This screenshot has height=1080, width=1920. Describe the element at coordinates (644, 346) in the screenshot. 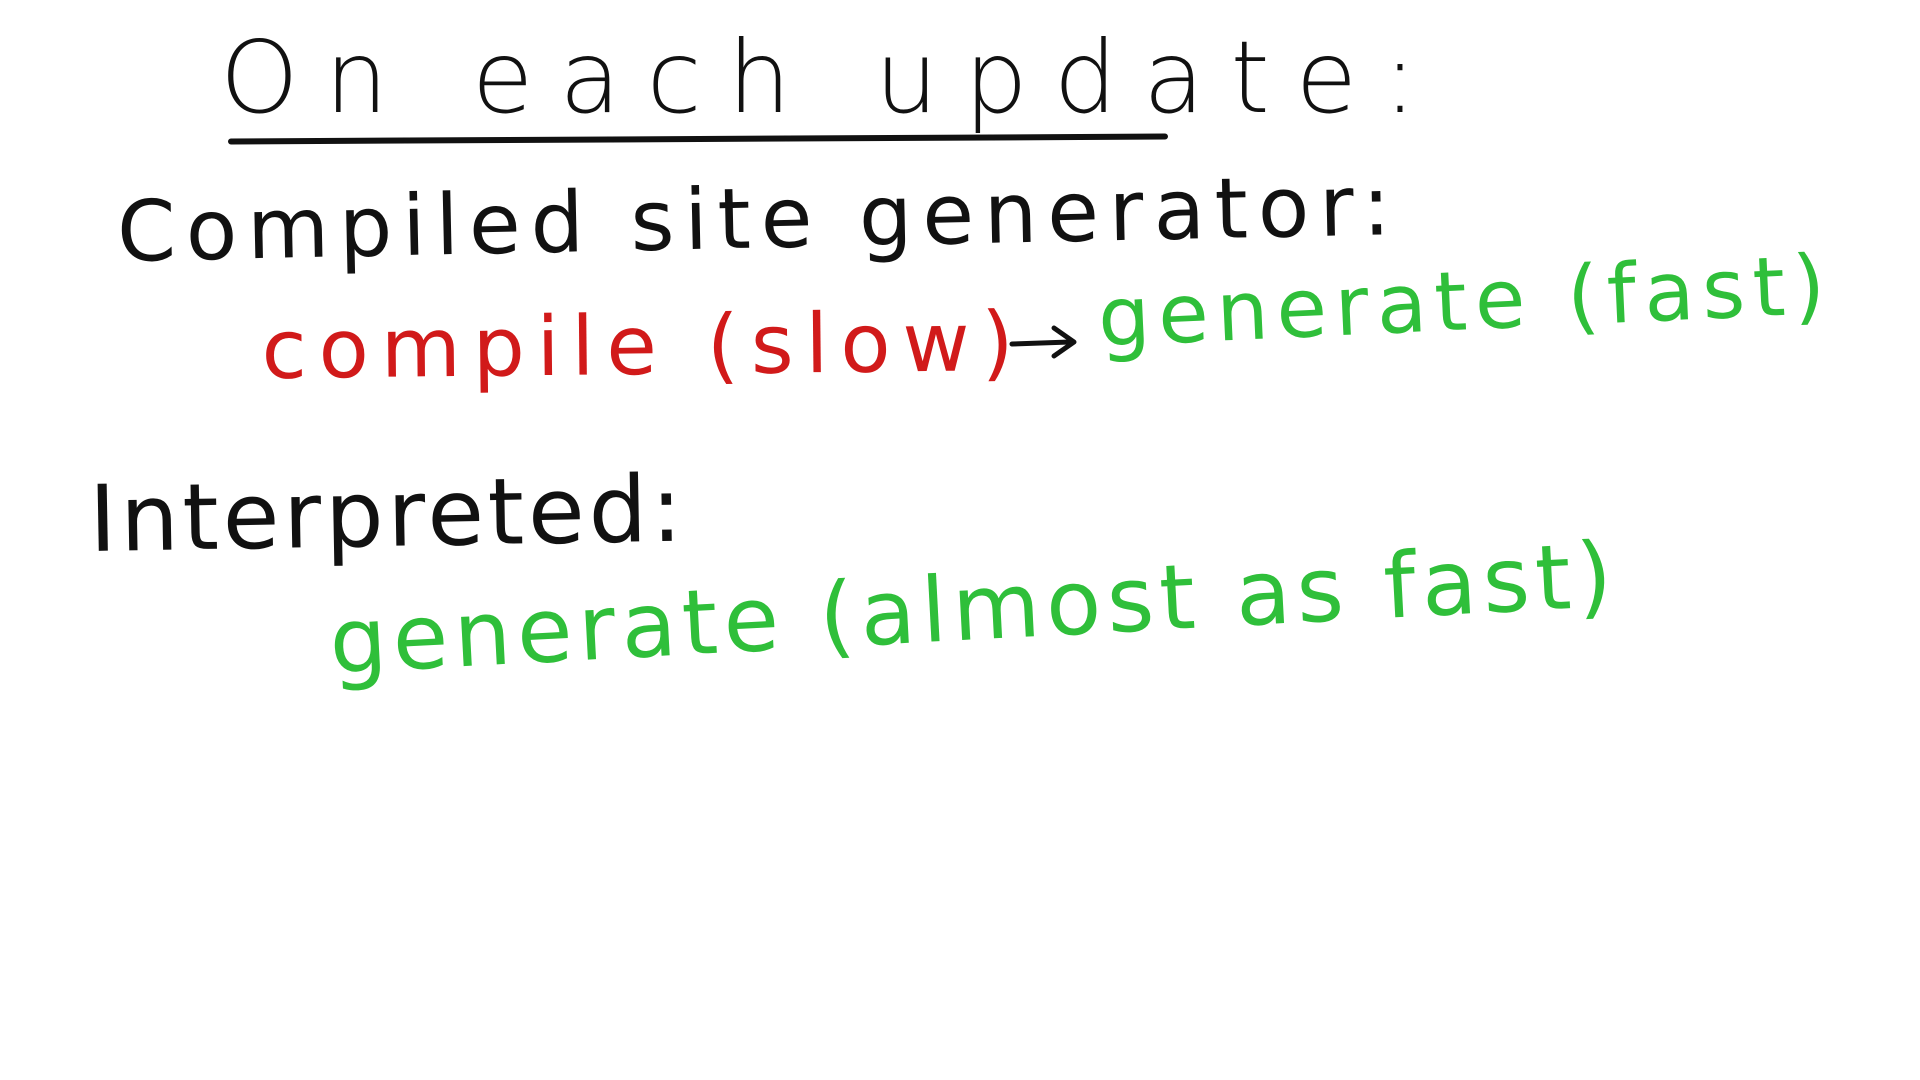

I see `compile-step-label: compile (slow)` at that location.